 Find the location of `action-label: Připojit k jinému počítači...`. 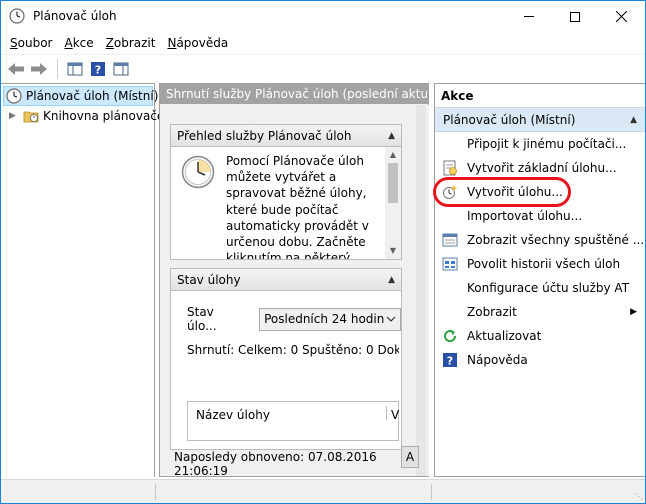

action-label: Připojit k jinému počítači... is located at coordinates (547, 144).